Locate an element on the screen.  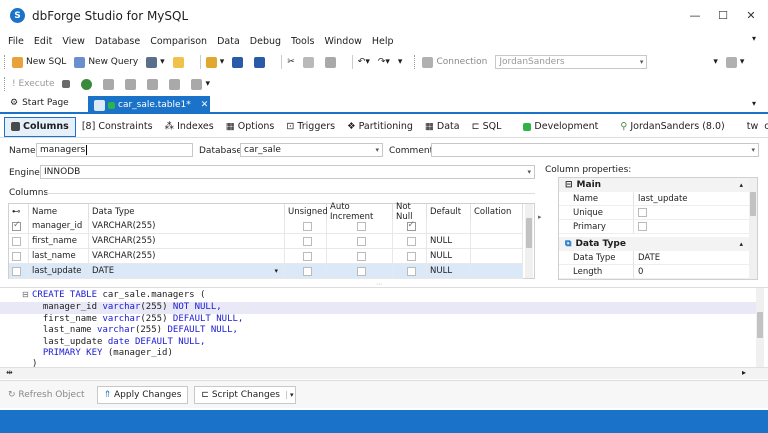
menu-overflow-icon: ▾ is located at coordinates (754, 38).